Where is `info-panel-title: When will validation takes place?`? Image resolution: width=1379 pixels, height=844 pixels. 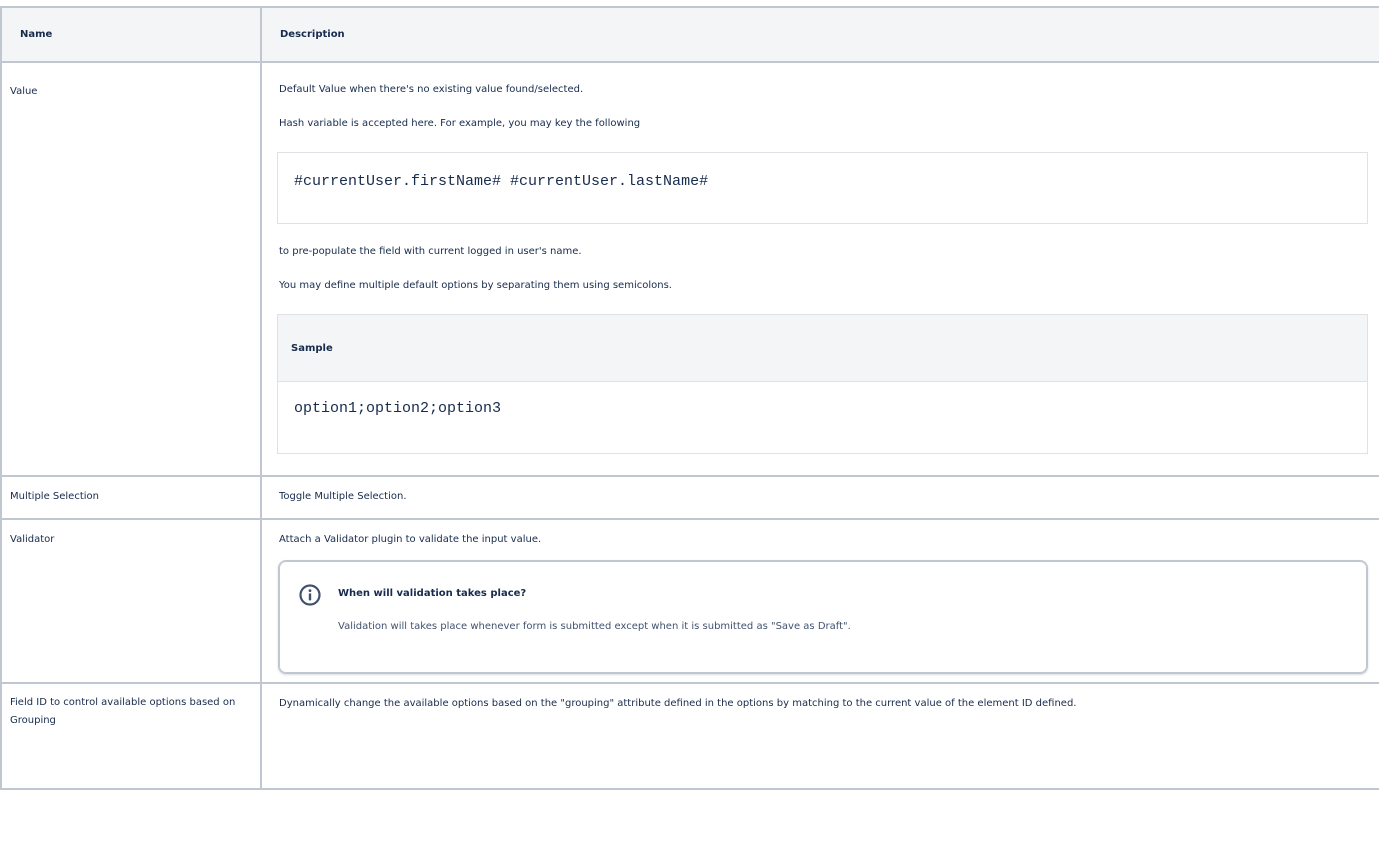
info-panel-title: When will validation takes place? is located at coordinates (432, 593).